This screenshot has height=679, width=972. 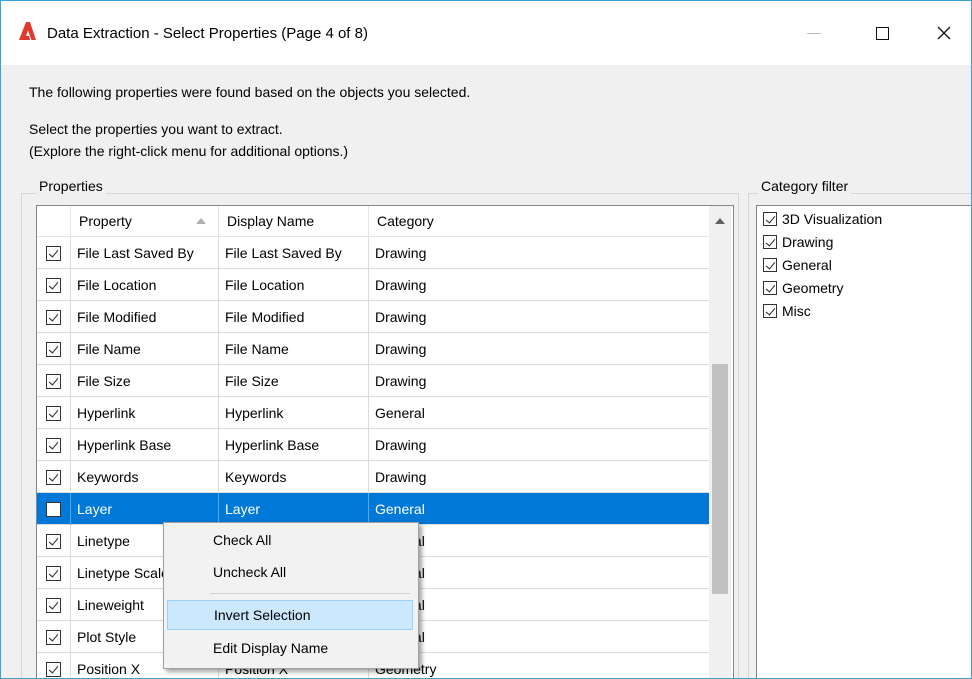 I want to click on column-header-category: Category, so click(x=539, y=221).